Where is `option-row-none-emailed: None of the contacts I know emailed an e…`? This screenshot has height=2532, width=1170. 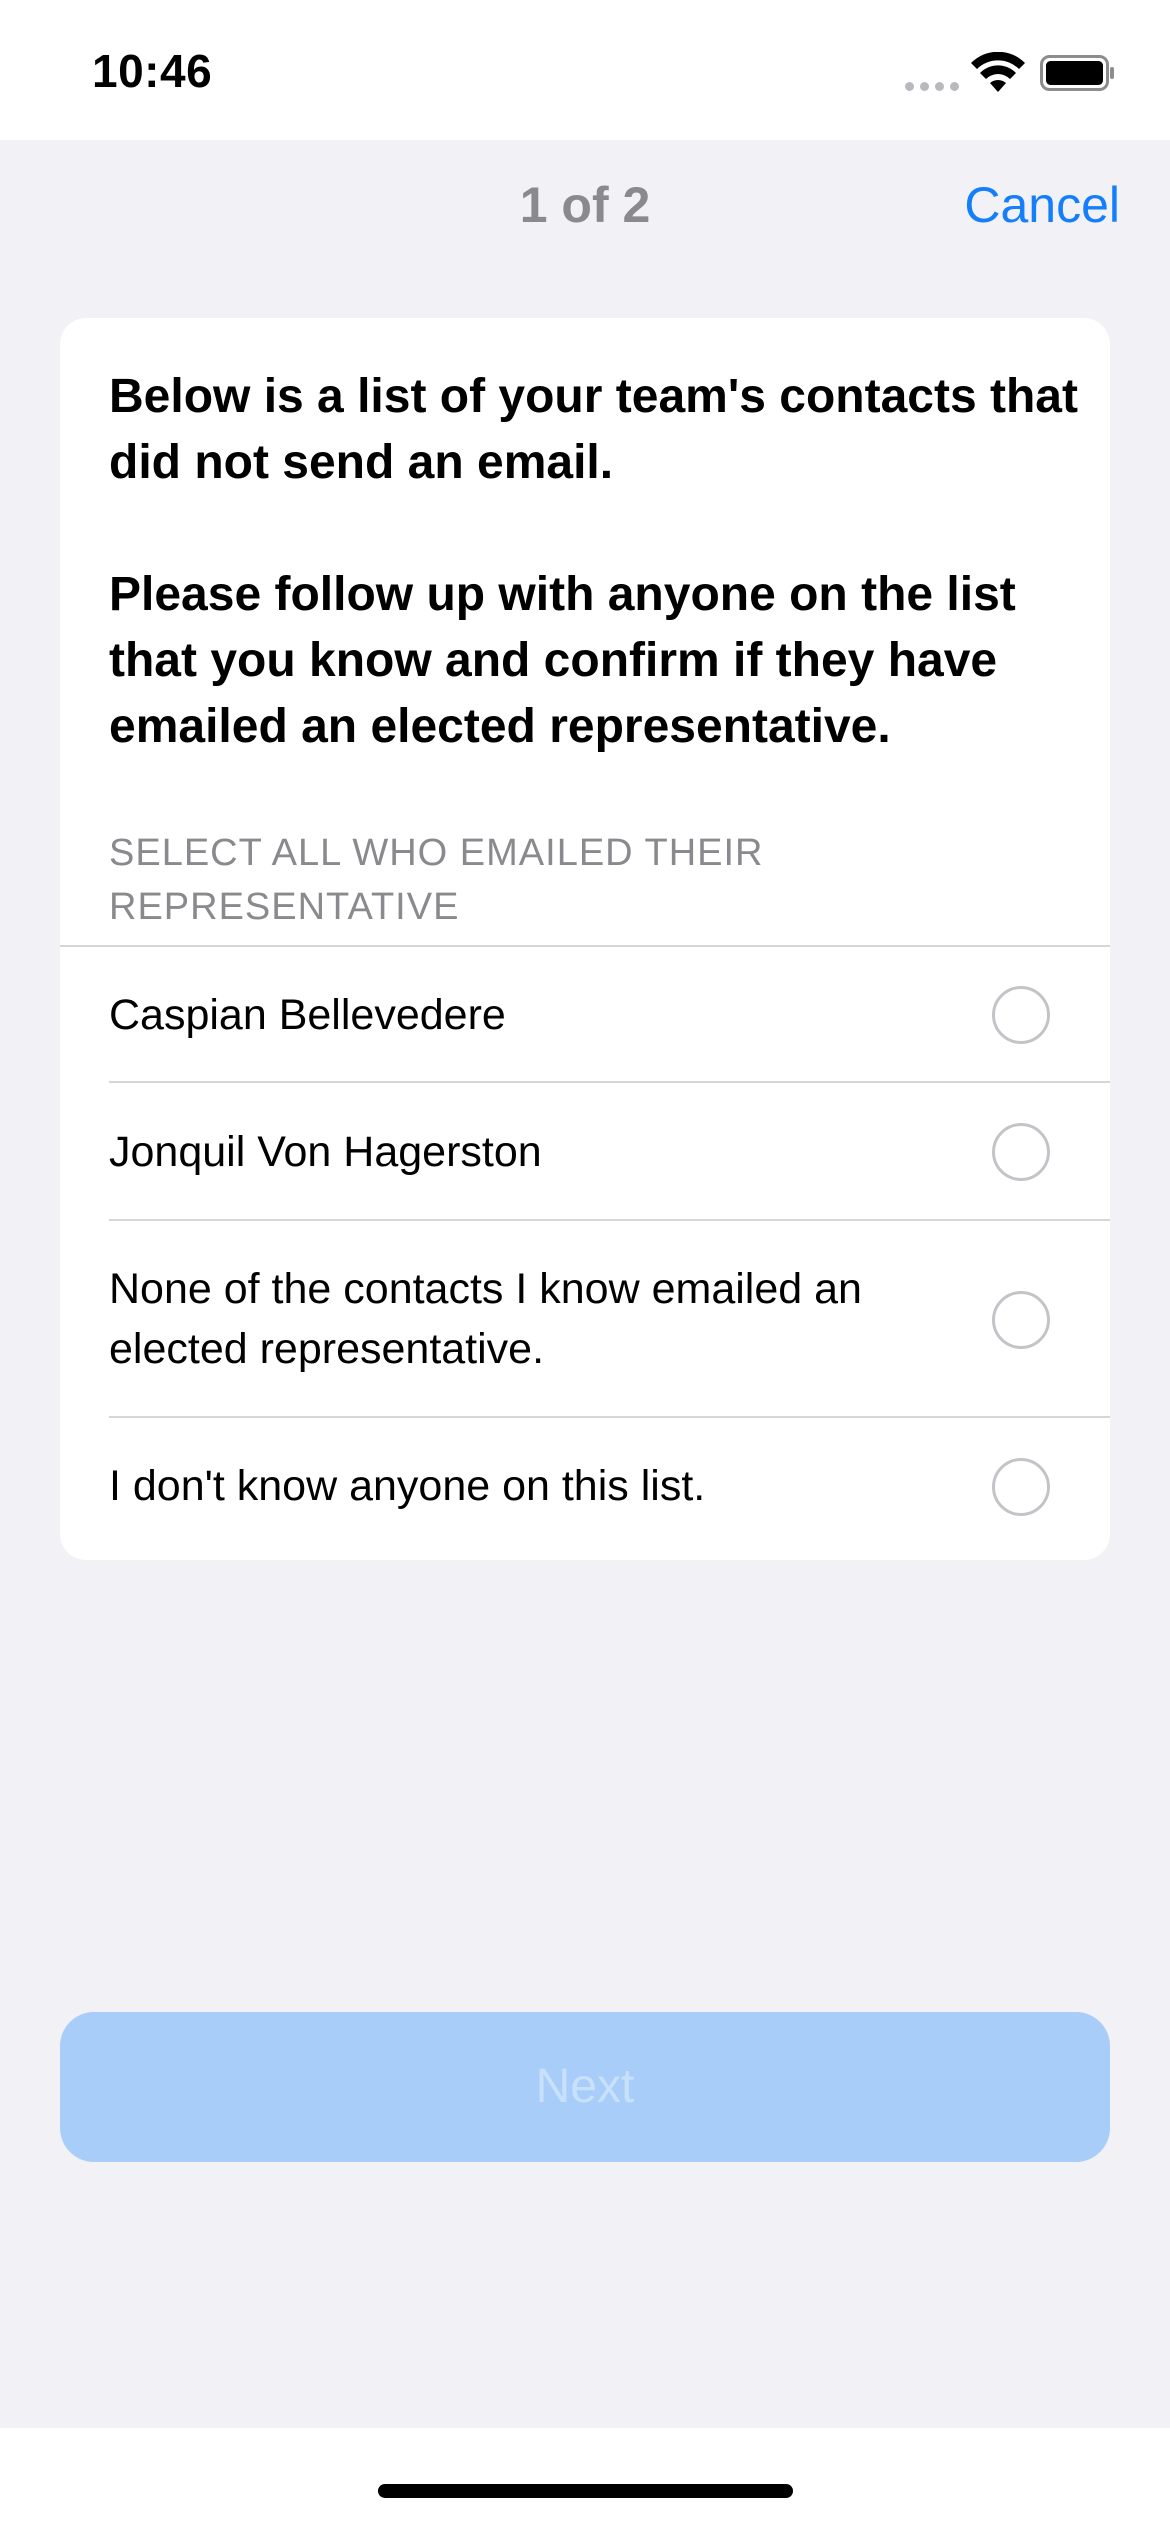 option-row-none-emailed: None of the contacts I know emailed an e… is located at coordinates (585, 1319).